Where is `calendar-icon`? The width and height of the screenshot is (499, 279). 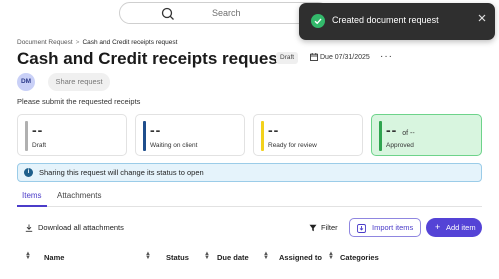 calendar-icon is located at coordinates (314, 57).